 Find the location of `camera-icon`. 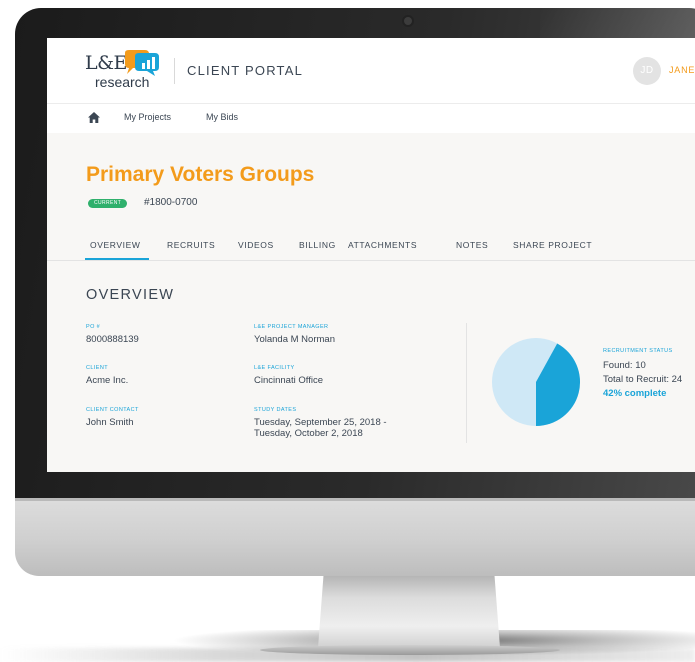

camera-icon is located at coordinates (408, 21).